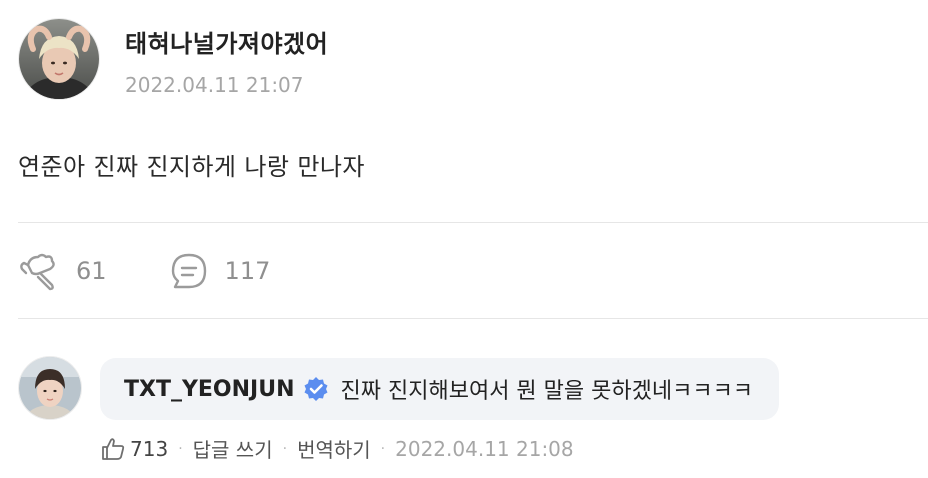 Image resolution: width=928 pixels, height=478 pixels. What do you see at coordinates (191, 167) in the screenshot?
I see `post-body: 연준아 진짜 진지하게 나랑 만나자` at bounding box center [191, 167].